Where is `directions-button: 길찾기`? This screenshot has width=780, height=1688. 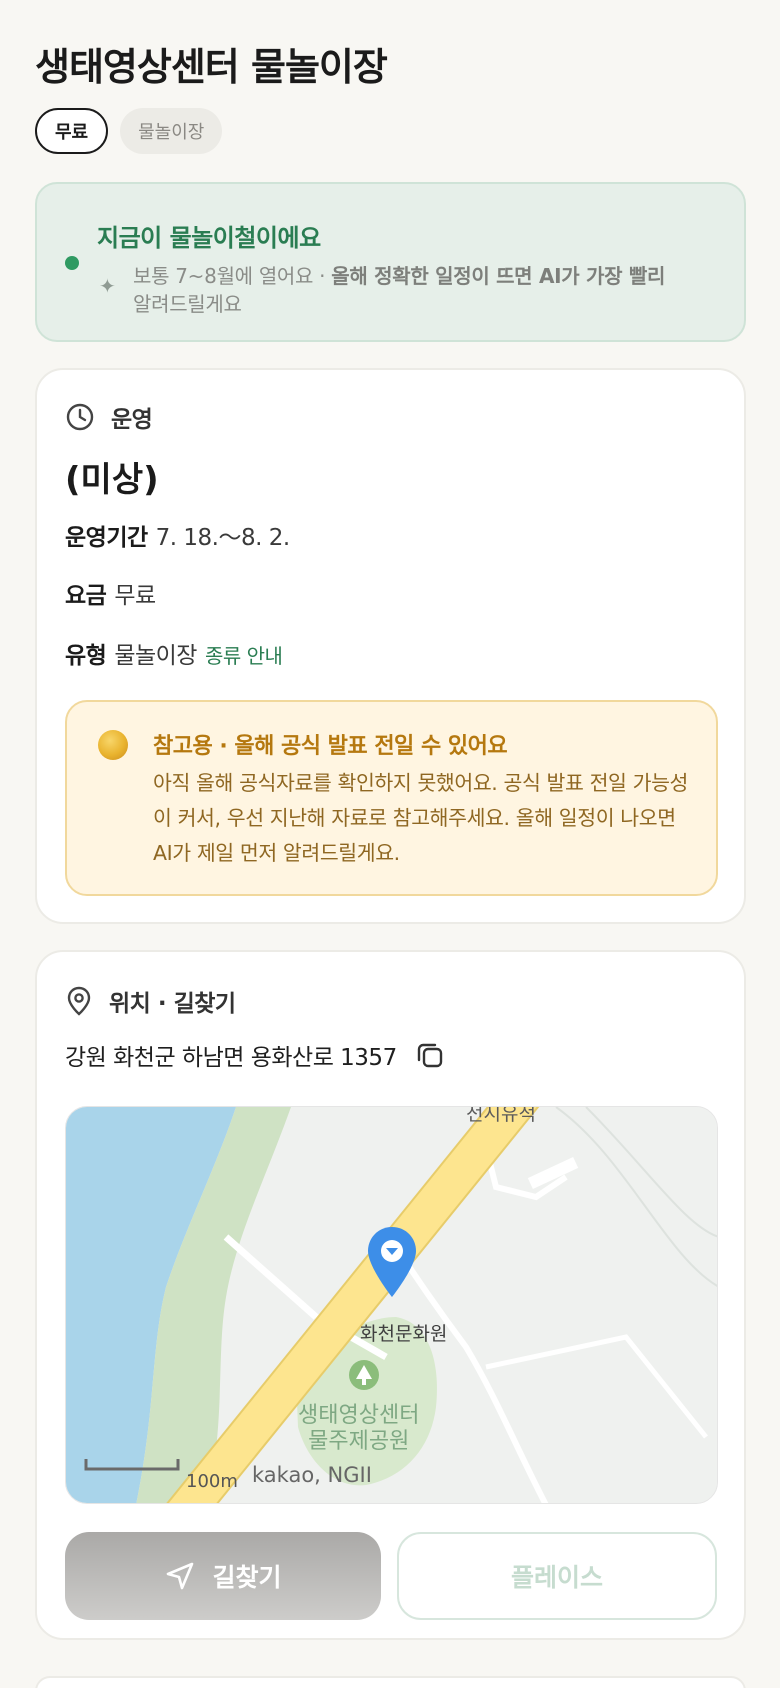 directions-button: 길찾기 is located at coordinates (223, 1576).